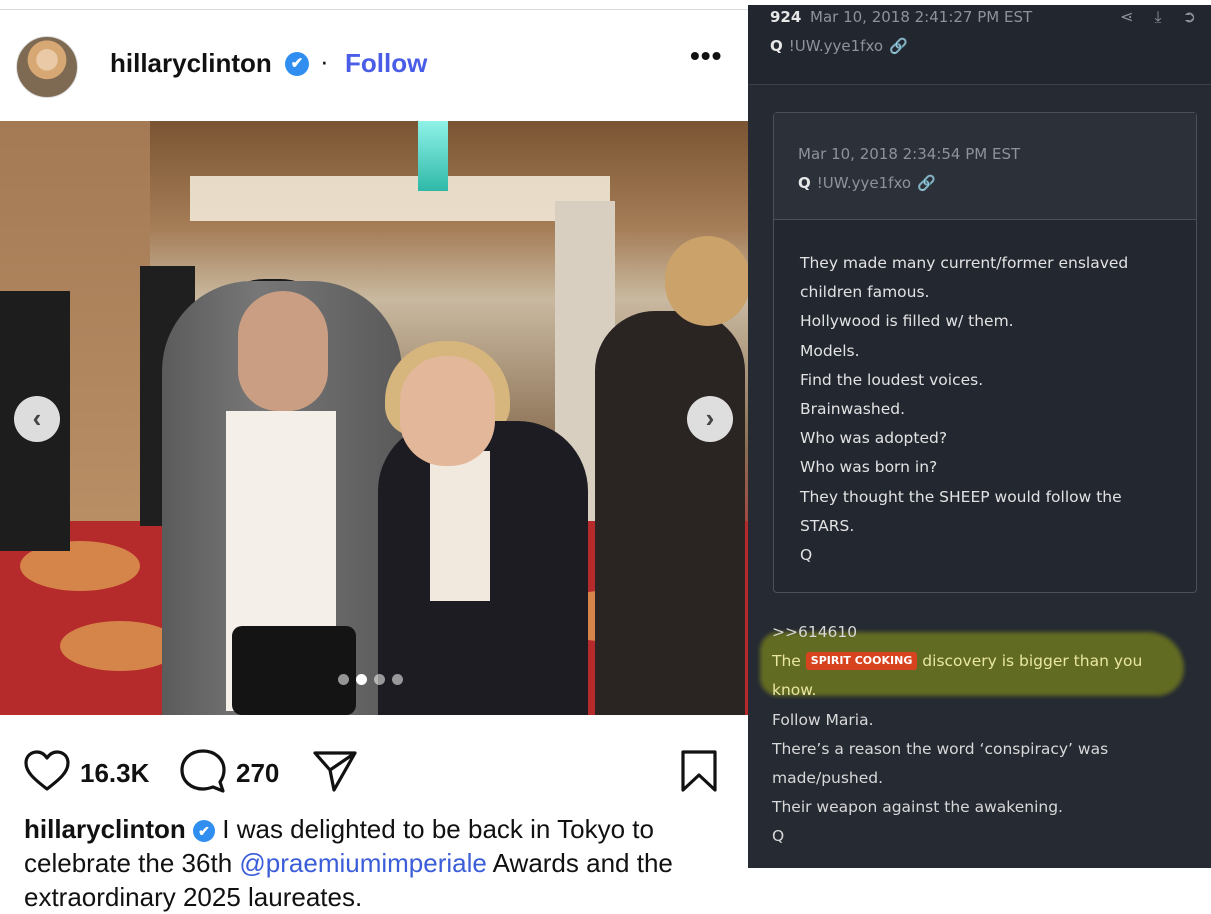 Image resolution: width=1211 pixels, height=914 pixels. Describe the element at coordinates (874, 438) in the screenshot. I see `quote-line: Who was adopted?` at that location.